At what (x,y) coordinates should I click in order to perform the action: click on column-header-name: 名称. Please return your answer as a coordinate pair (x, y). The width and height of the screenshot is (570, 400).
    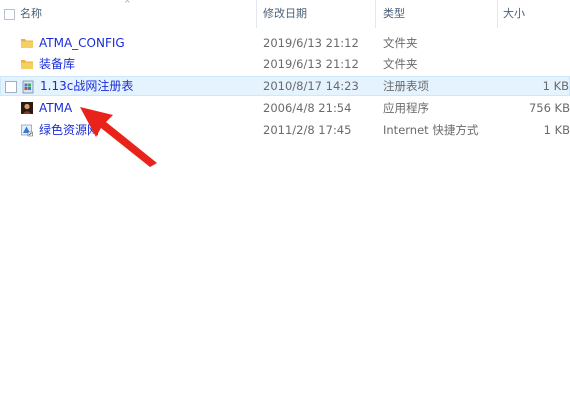
    Looking at the image, I should click on (138, 14).